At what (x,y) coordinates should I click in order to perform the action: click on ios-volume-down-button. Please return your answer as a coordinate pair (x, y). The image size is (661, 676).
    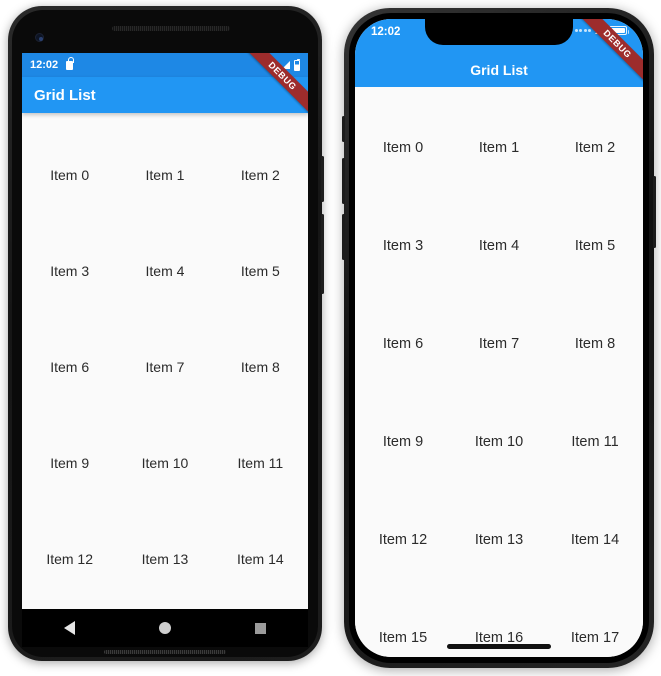
    Looking at the image, I should click on (343, 237).